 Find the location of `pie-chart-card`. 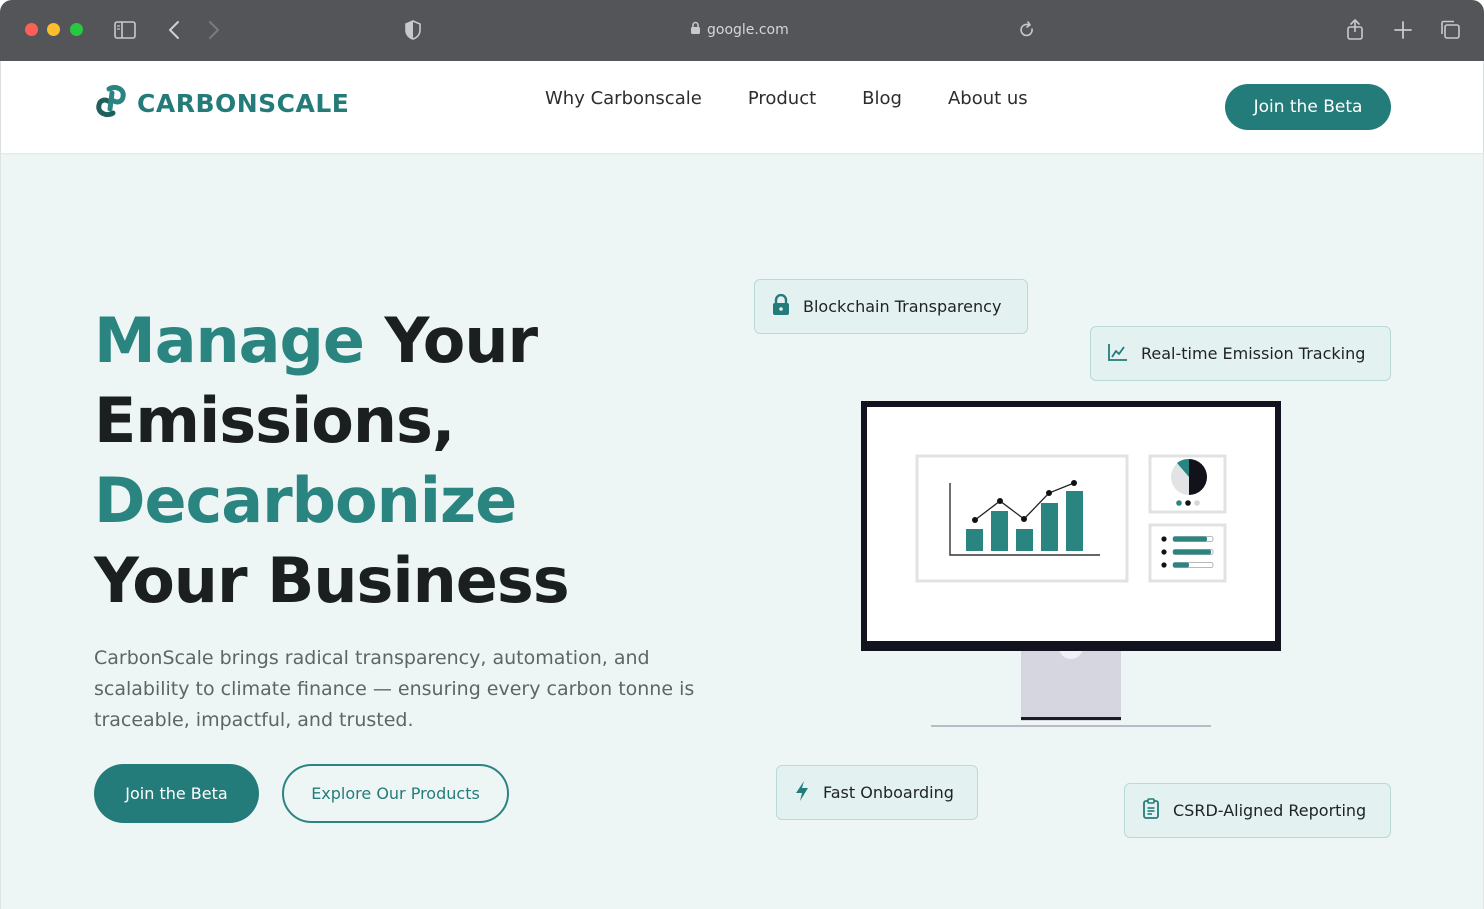

pie-chart-card is located at coordinates (1187, 484).